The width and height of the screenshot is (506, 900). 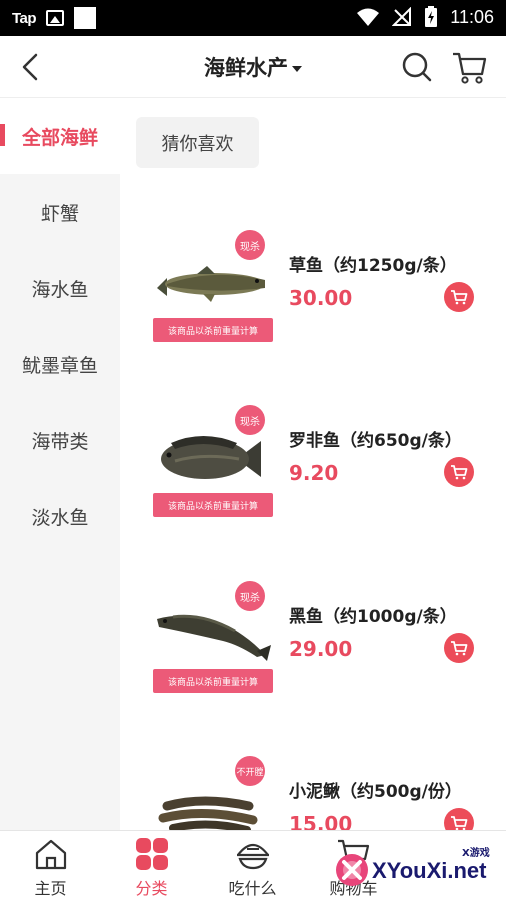 I want to click on sidebar-item-kelp: 海带类, so click(x=60, y=440).